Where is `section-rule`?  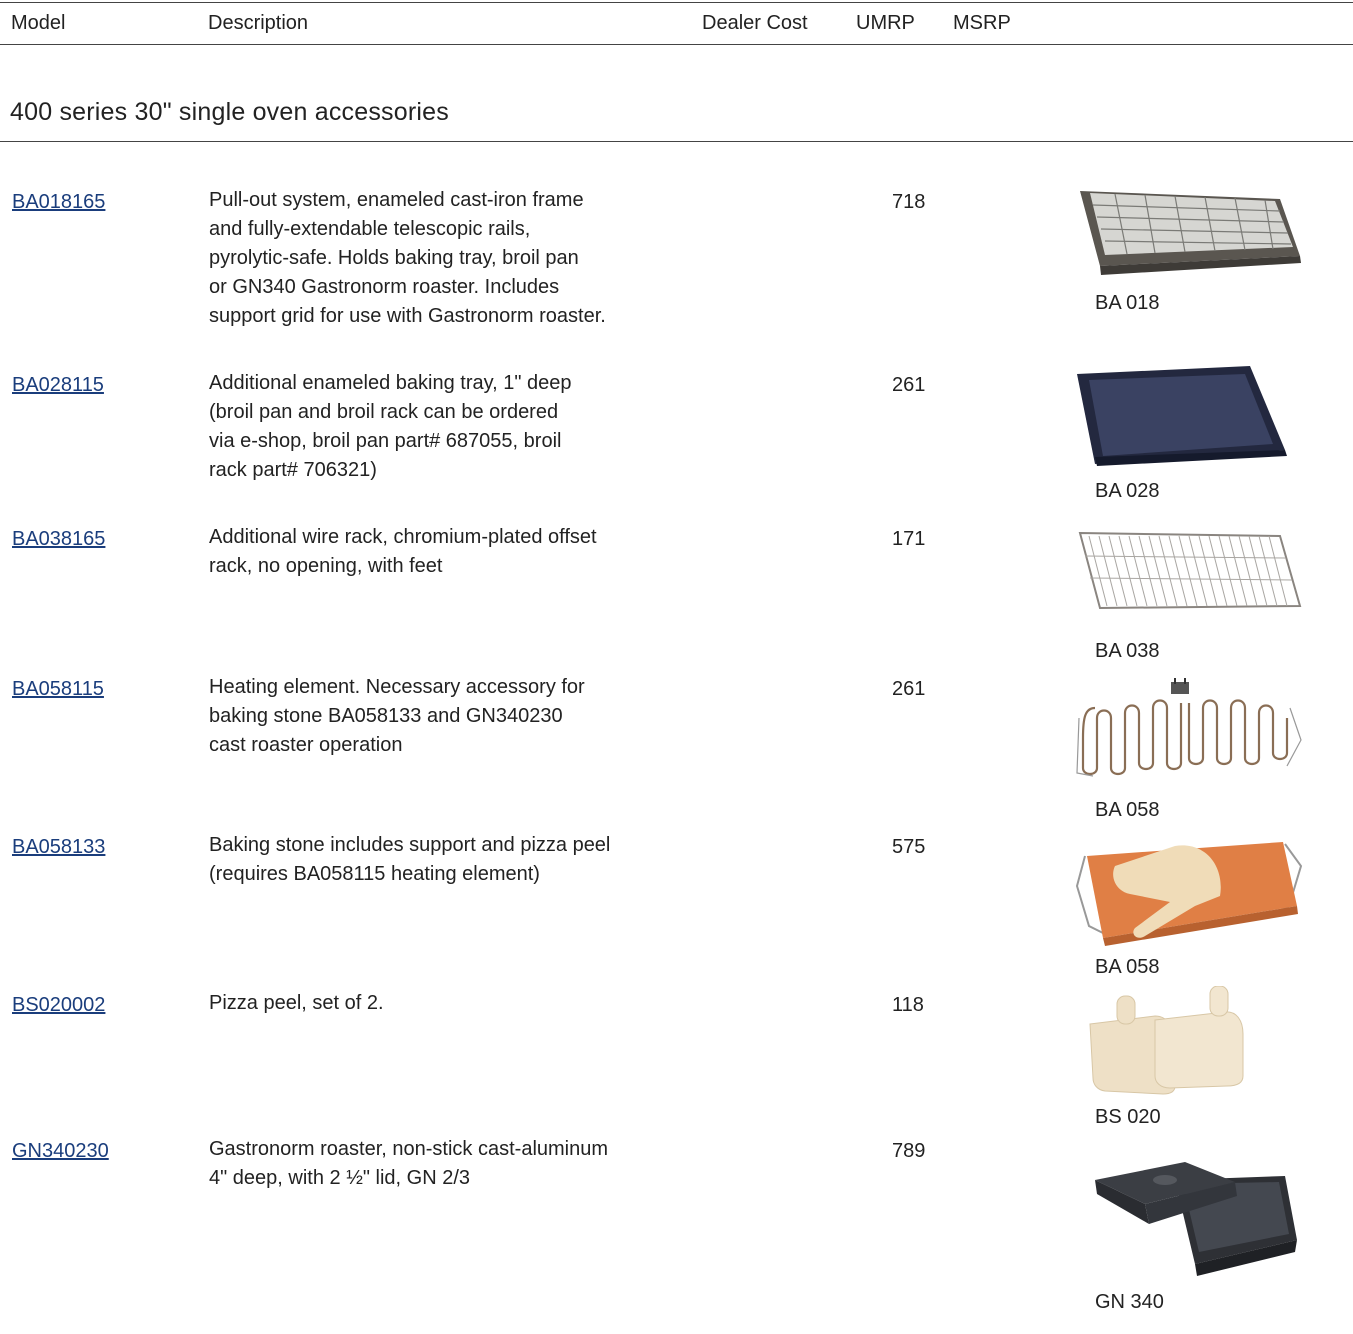
section-rule is located at coordinates (676, 141).